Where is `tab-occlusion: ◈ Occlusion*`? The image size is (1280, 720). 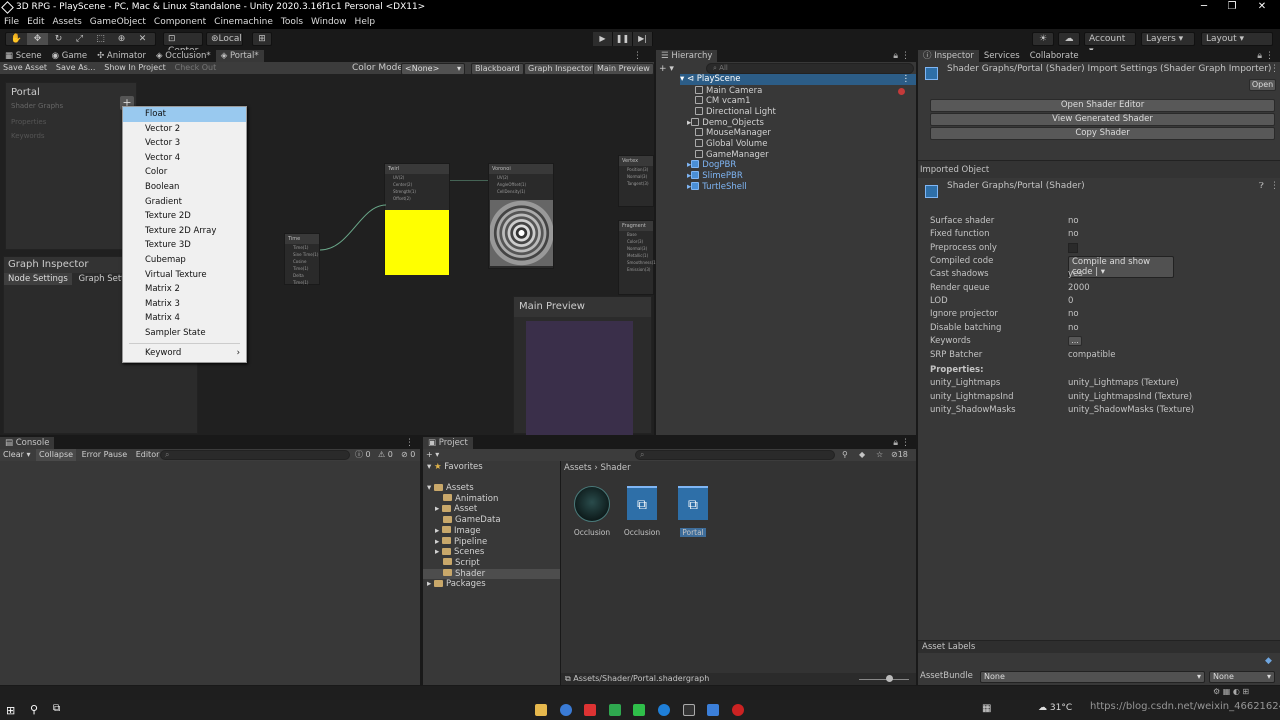
tab-occlusion: ◈ Occlusion* is located at coordinates (183, 56).